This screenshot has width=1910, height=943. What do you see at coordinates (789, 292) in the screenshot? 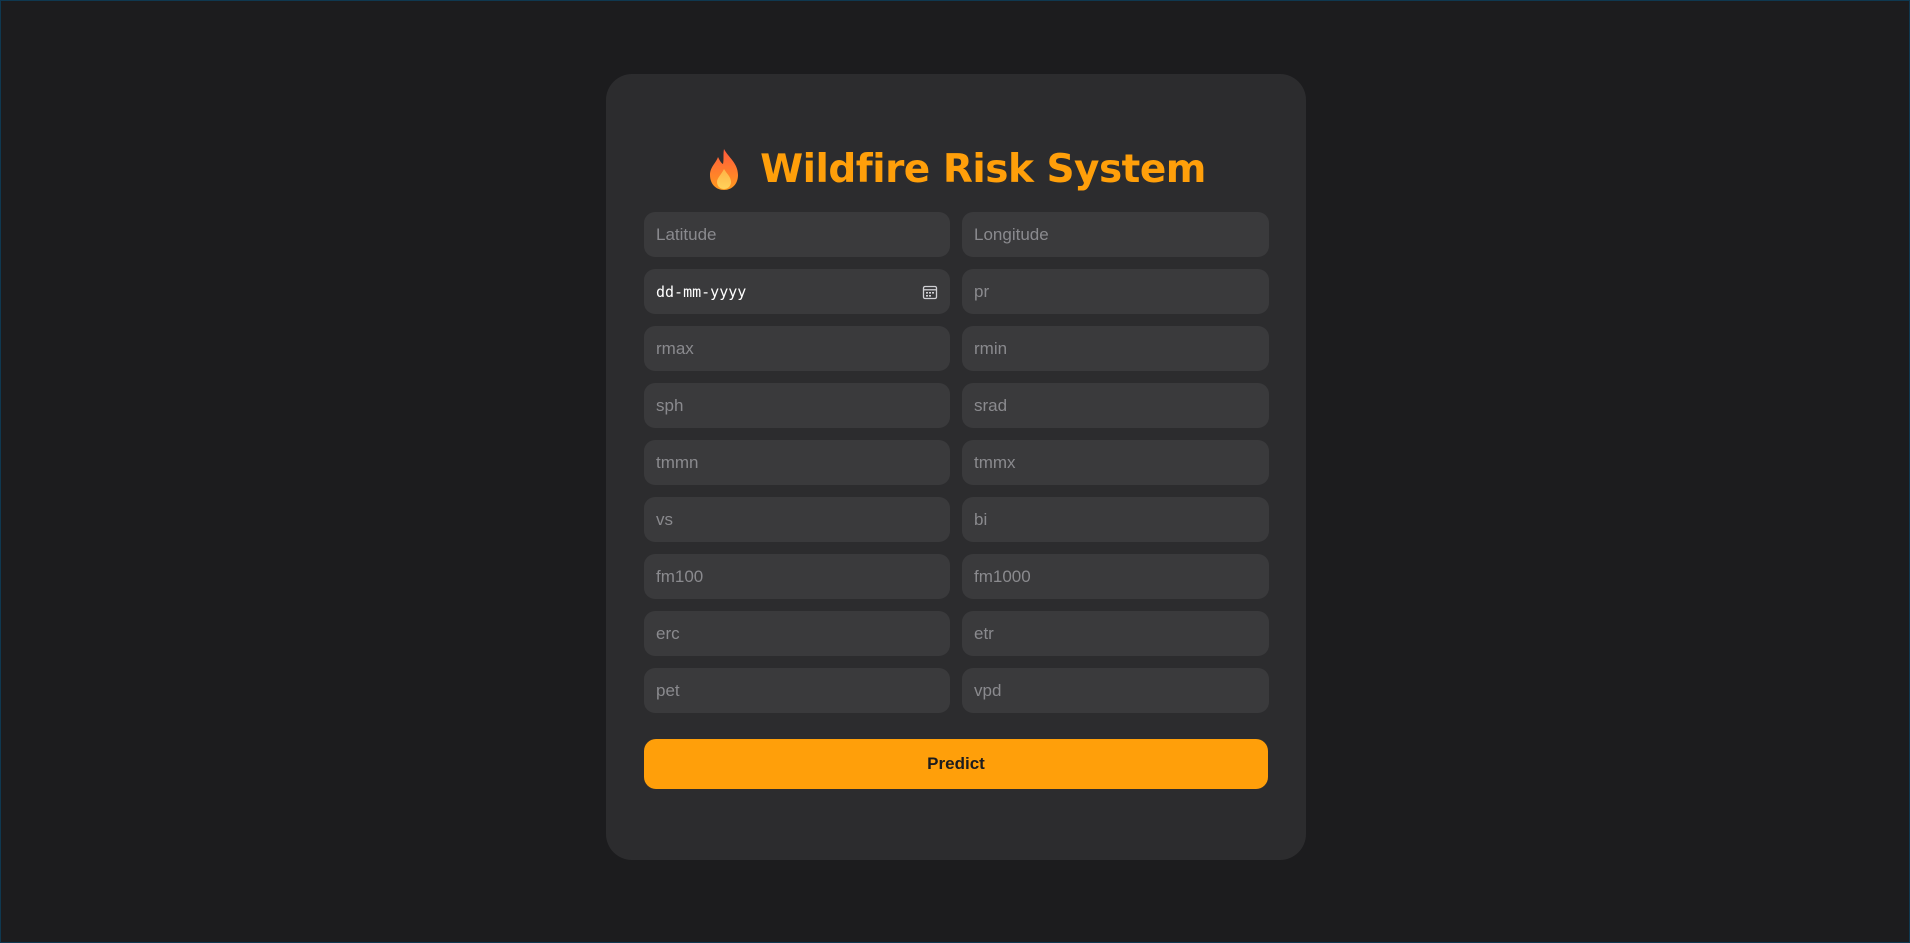
I see `date-input: dd-mm-yyyy` at bounding box center [789, 292].